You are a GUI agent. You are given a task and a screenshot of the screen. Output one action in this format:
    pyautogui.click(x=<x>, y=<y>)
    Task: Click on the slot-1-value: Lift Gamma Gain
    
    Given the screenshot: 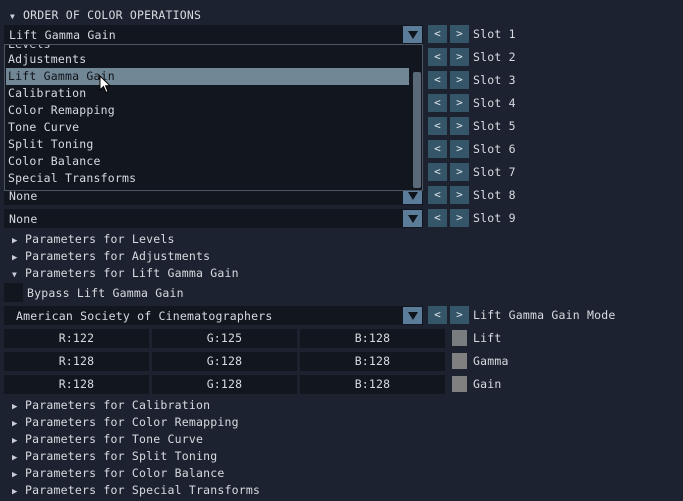 What is the action you would take?
    pyautogui.click(x=62, y=35)
    